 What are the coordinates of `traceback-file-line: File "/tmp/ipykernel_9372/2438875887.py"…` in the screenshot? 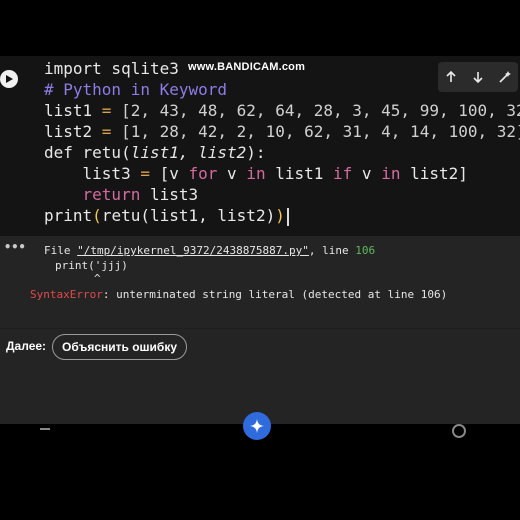 It's located at (209, 250).